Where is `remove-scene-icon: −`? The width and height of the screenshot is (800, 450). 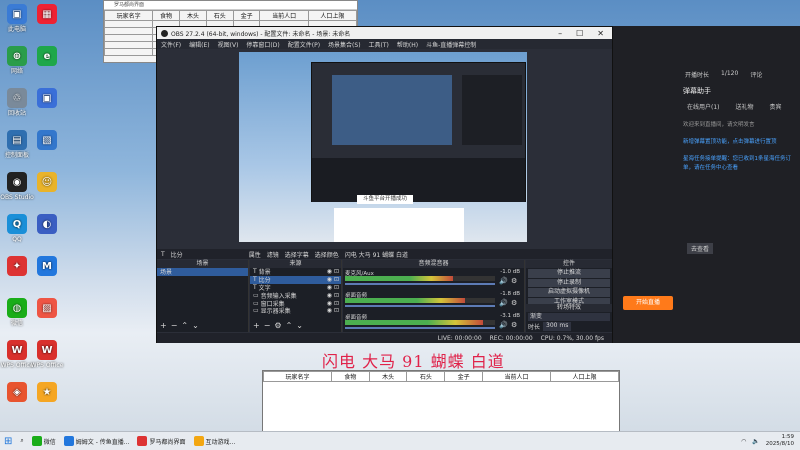 remove-scene-icon: − is located at coordinates (174, 325).